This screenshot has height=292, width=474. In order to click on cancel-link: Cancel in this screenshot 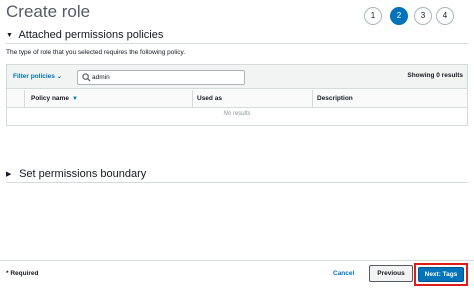, I will do `click(343, 273)`.